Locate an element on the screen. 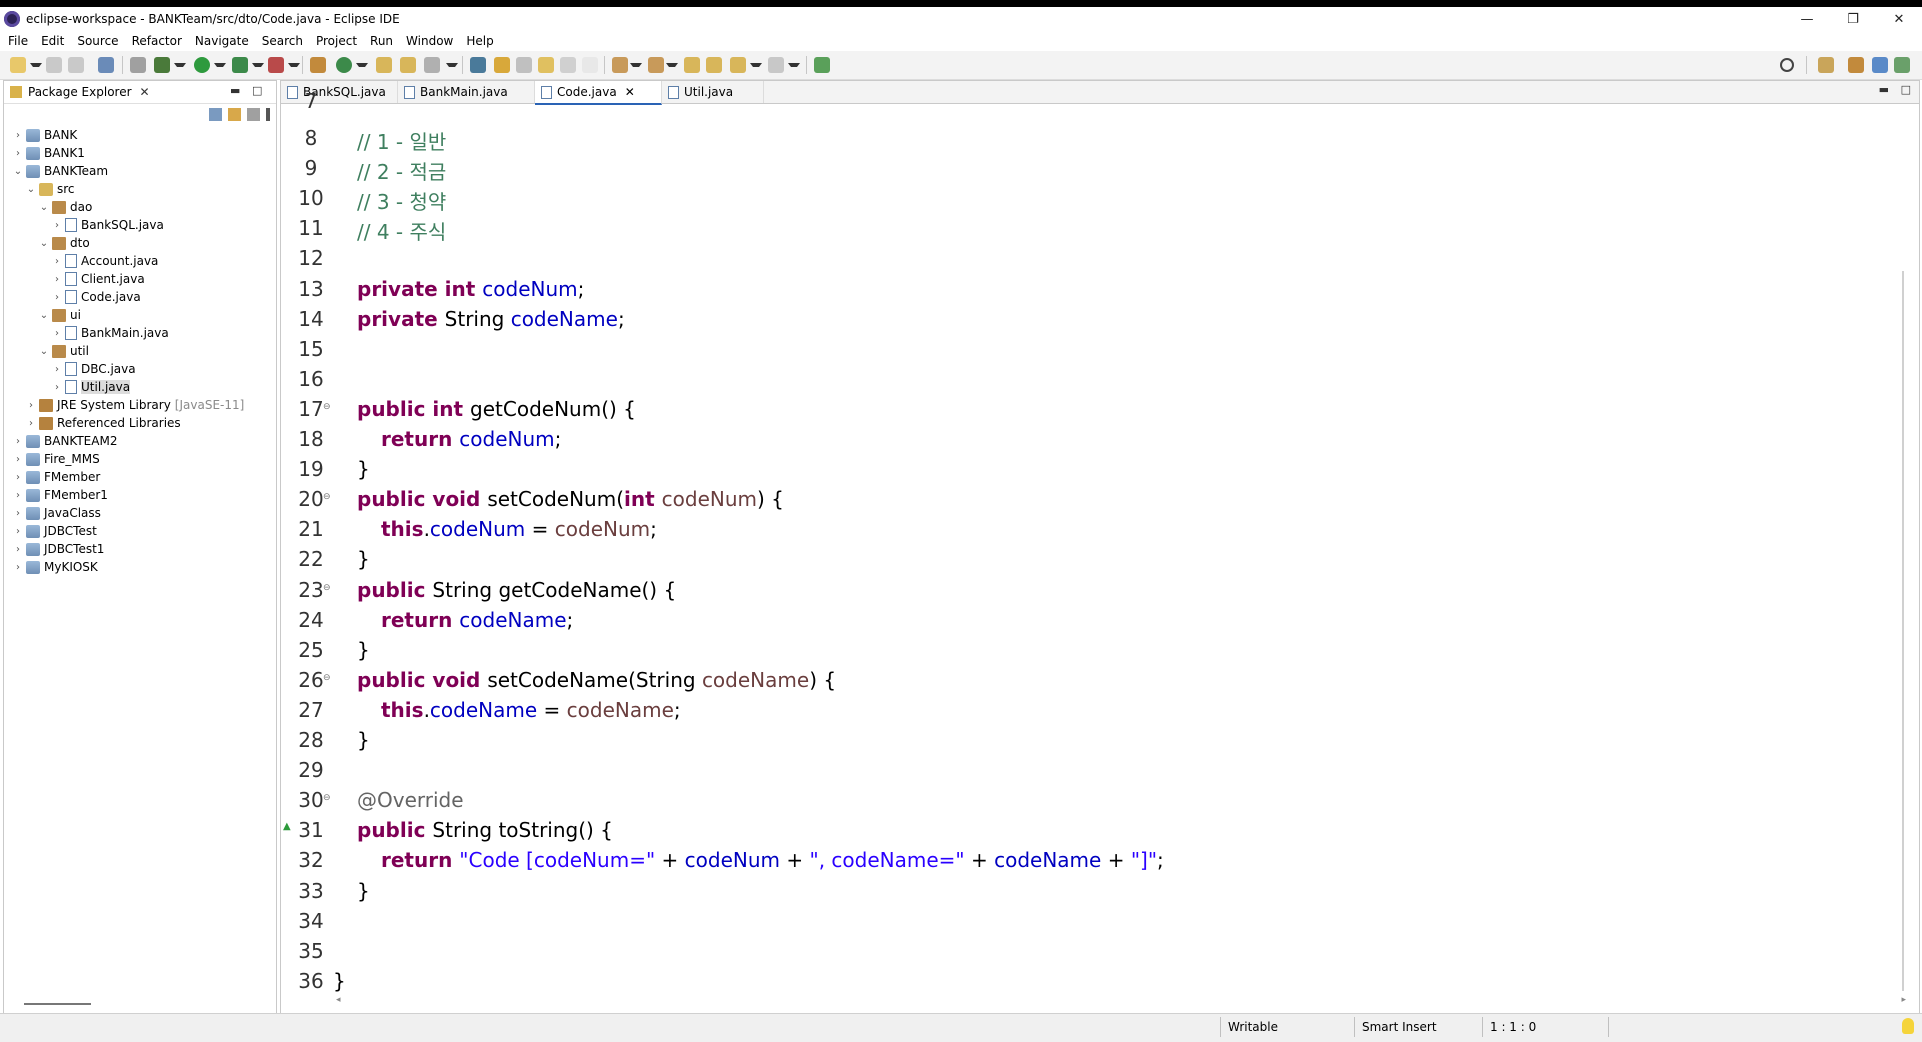 This screenshot has height=1042, width=1922. tree-item: ⌄ src is located at coordinates (50, 189).